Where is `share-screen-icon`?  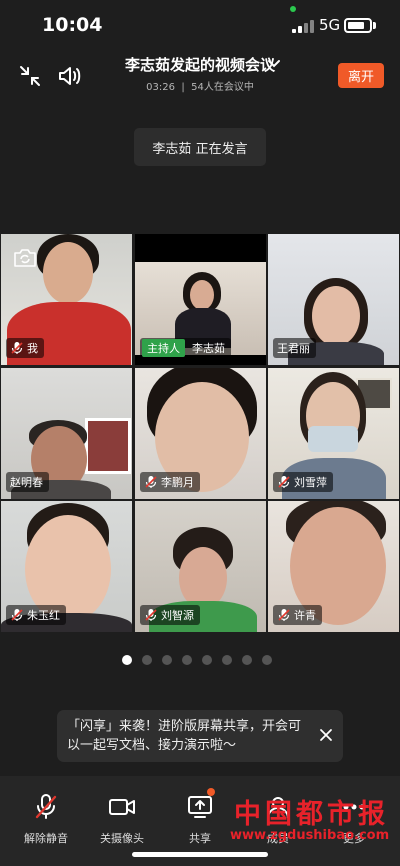
share-screen-icon is located at coordinates (200, 805).